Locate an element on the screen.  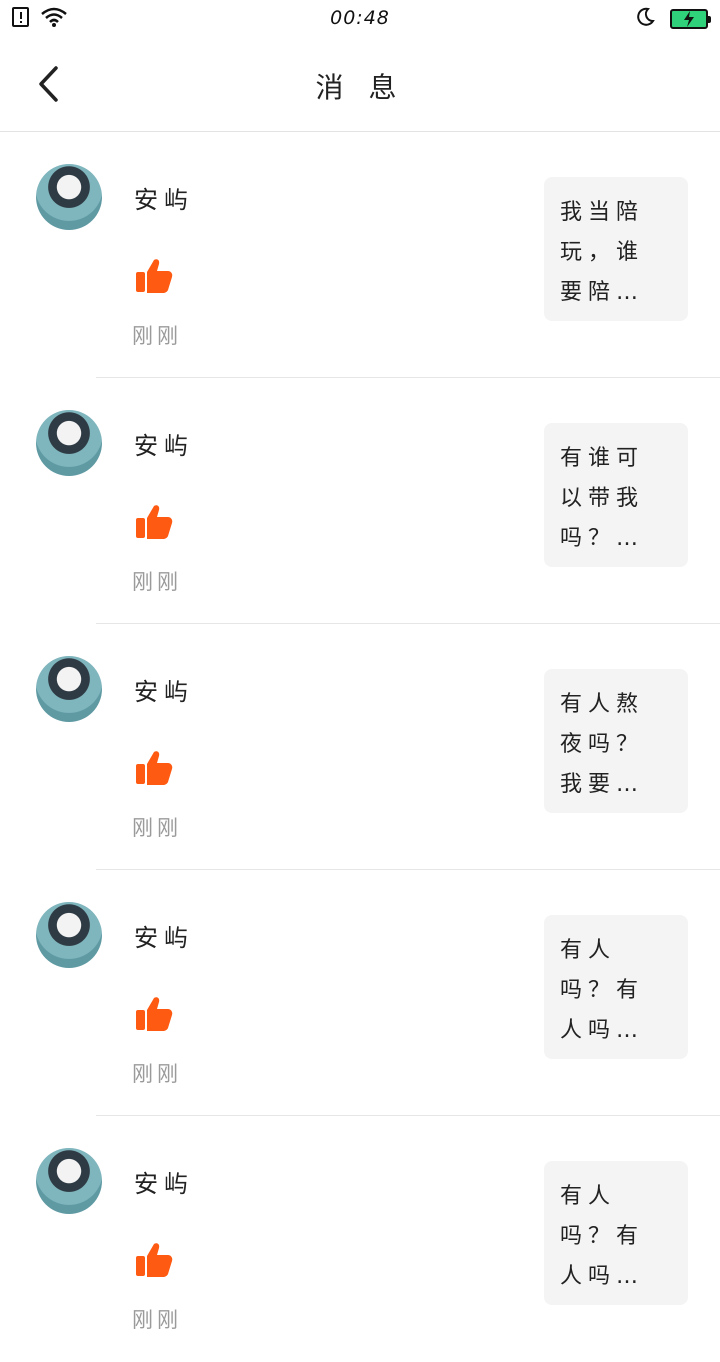
preview-line: 有谁可 is located at coordinates (602, 458).